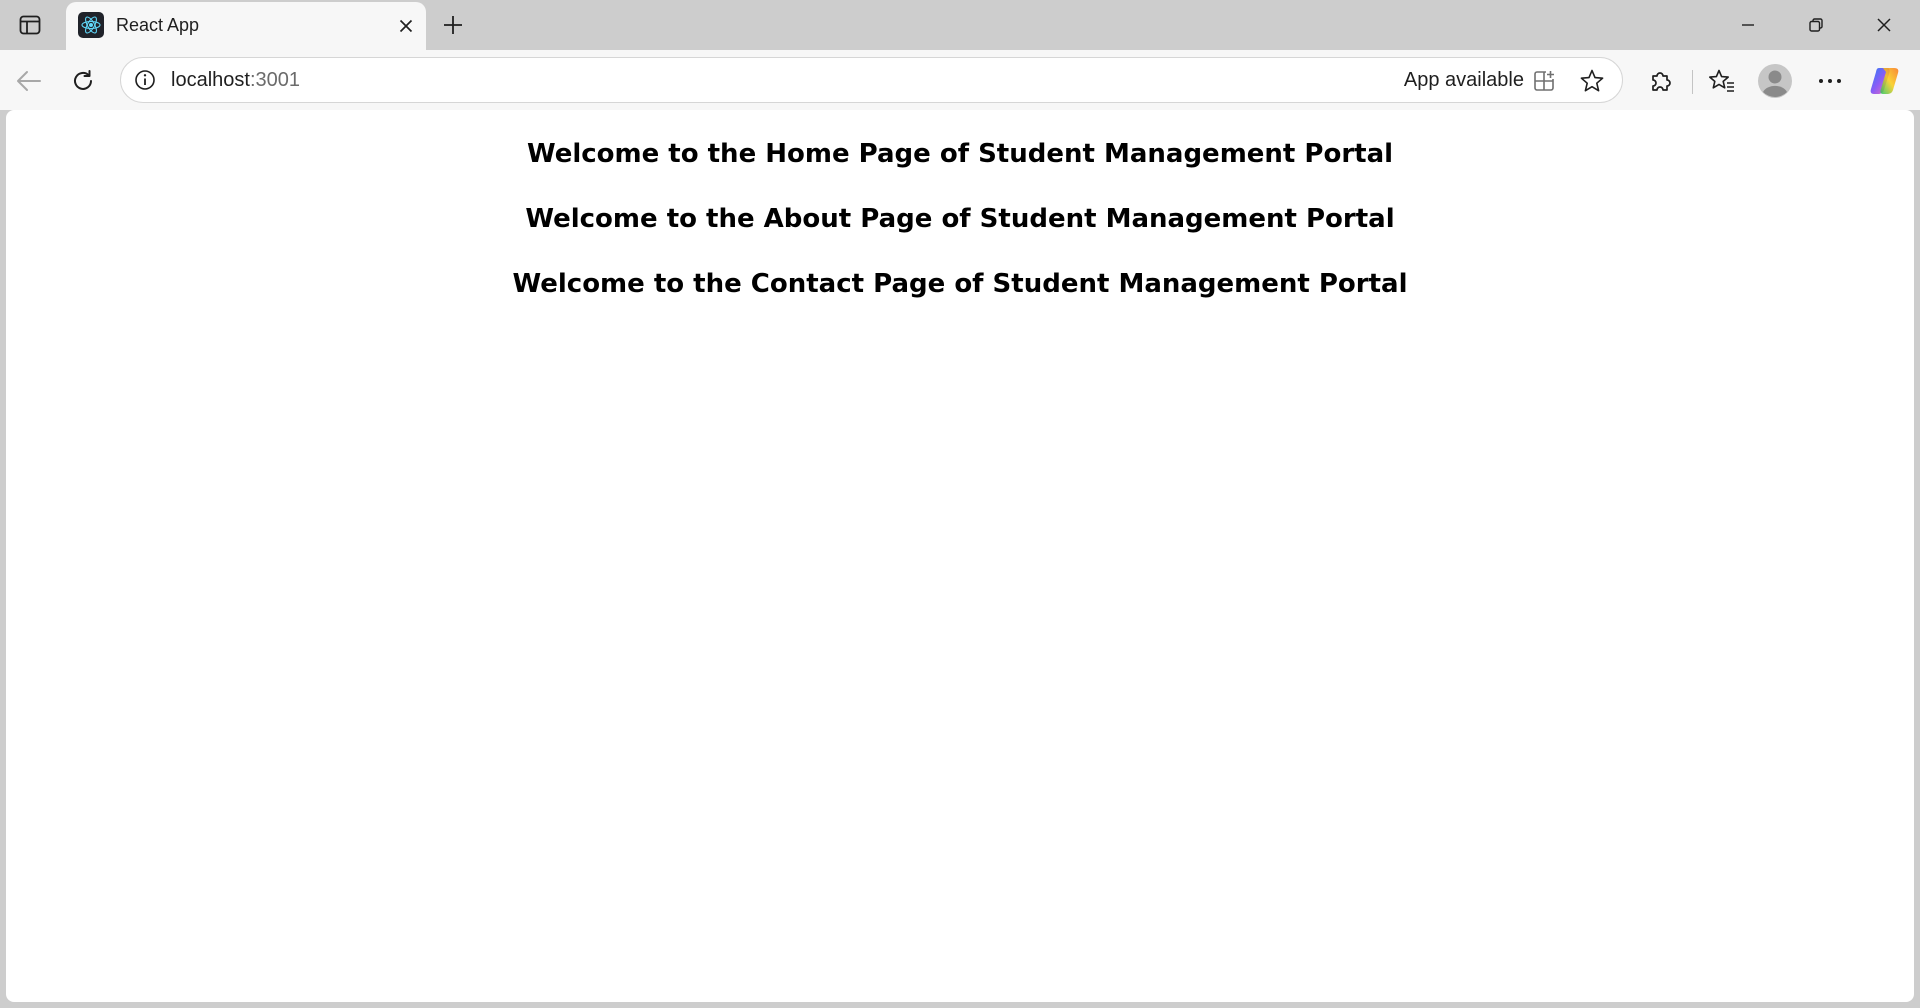  I want to click on refresh-icon, so click(83, 81).